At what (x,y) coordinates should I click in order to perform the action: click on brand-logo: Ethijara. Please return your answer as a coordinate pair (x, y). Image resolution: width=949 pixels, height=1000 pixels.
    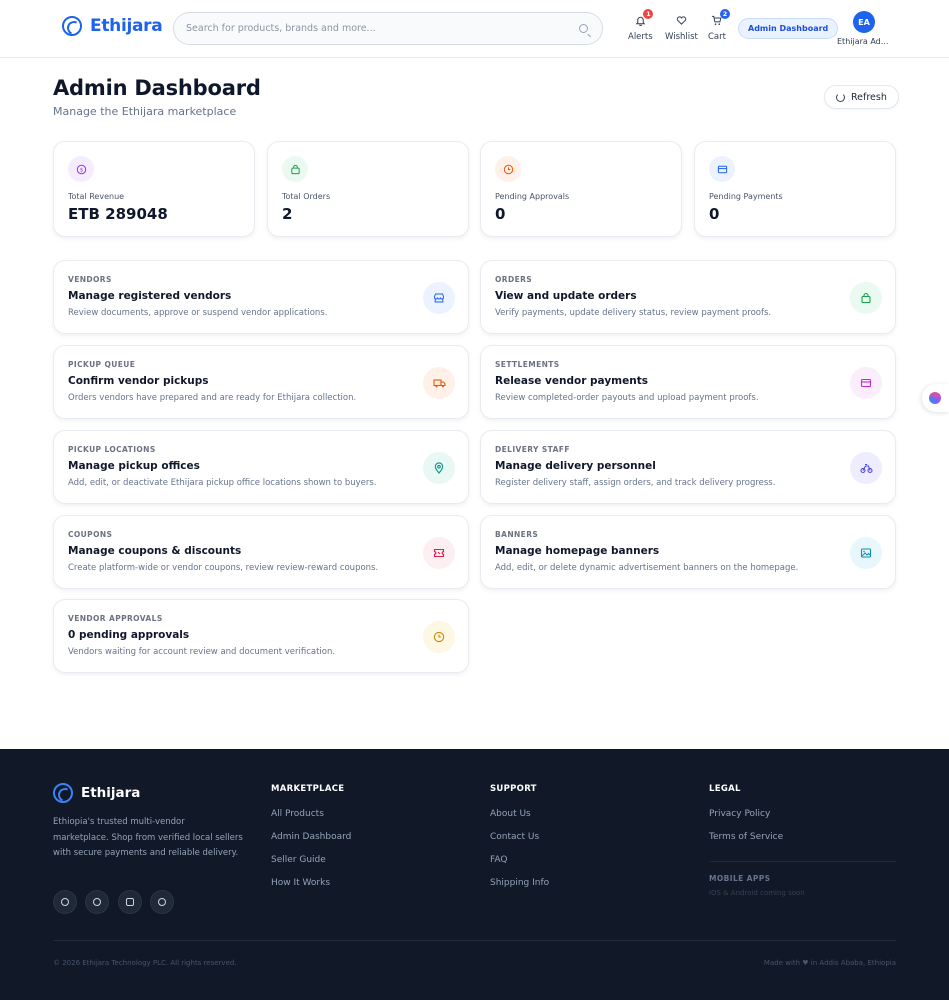
    Looking at the image, I should click on (112, 26).